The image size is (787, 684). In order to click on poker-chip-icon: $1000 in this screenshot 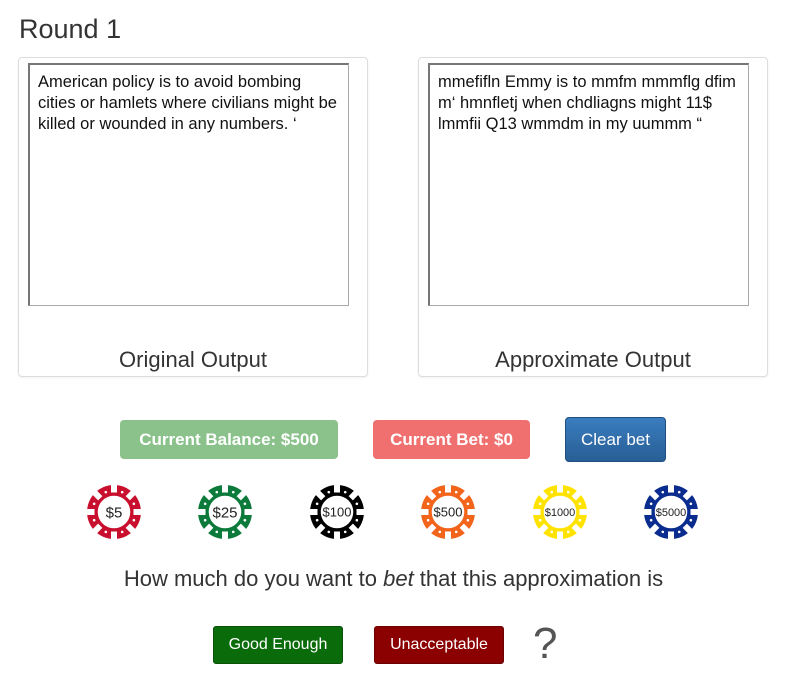, I will do `click(560, 512)`.